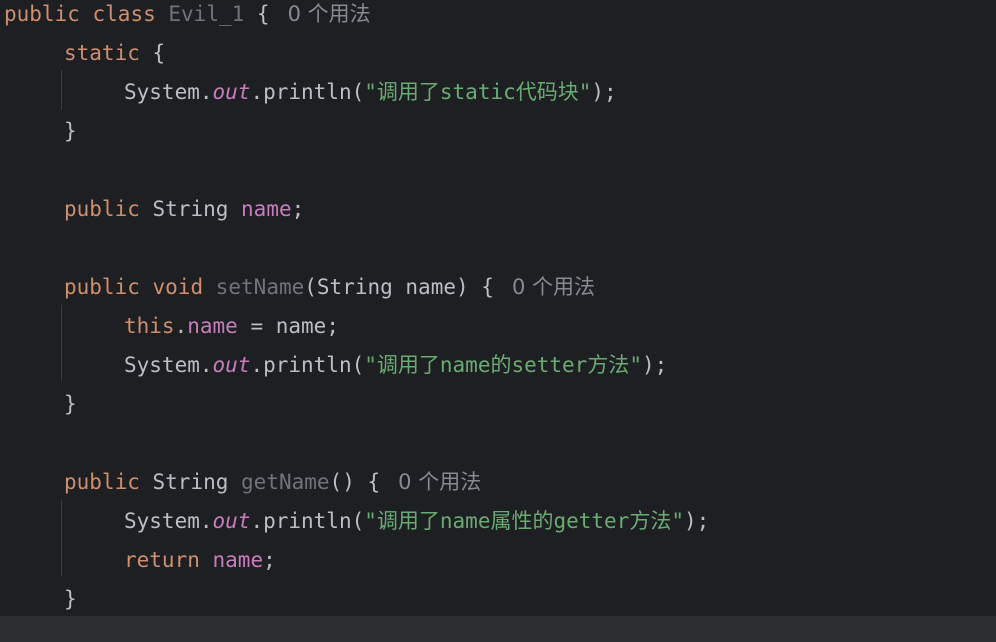 This screenshot has width=996, height=642. I want to click on keyword-class: class, so click(124, 14).